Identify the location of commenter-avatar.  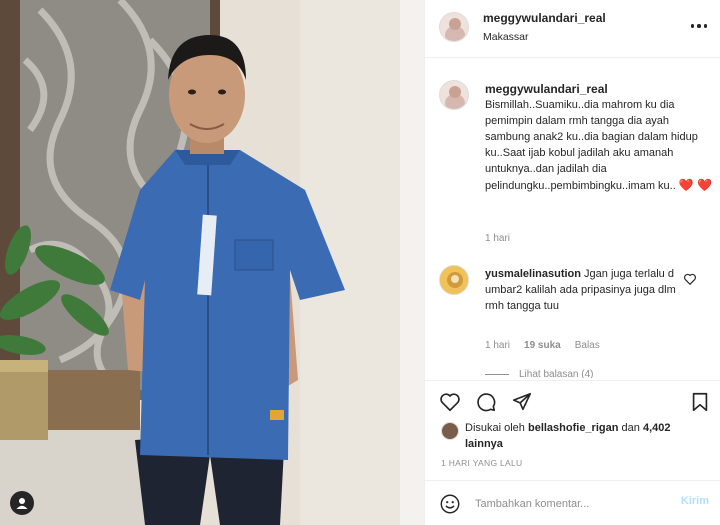
(454, 280).